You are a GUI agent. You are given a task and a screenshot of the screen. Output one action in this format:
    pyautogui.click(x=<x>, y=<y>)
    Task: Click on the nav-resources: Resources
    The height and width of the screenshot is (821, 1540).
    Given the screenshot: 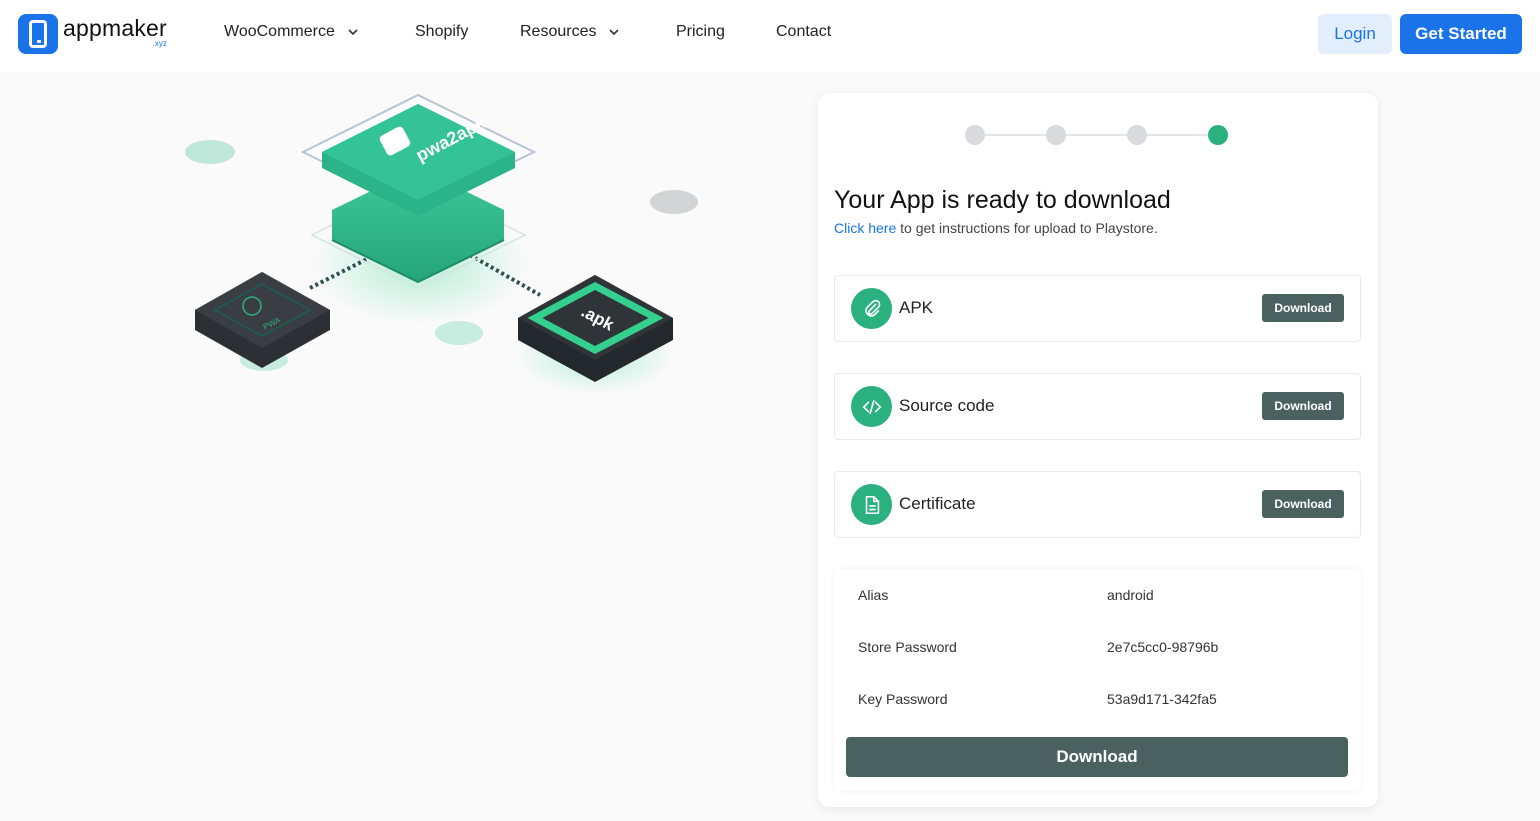 What is the action you would take?
    pyautogui.click(x=570, y=32)
    